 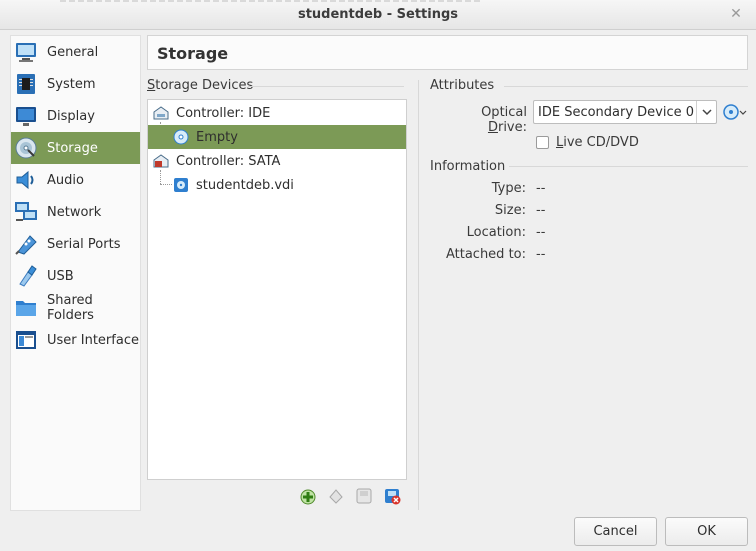 I want to click on page-title: Storage, so click(x=193, y=53).